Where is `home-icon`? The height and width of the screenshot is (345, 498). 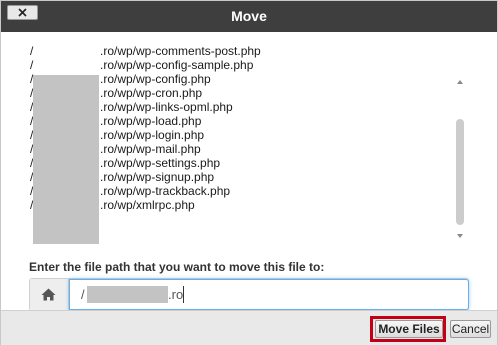 home-icon is located at coordinates (48, 294).